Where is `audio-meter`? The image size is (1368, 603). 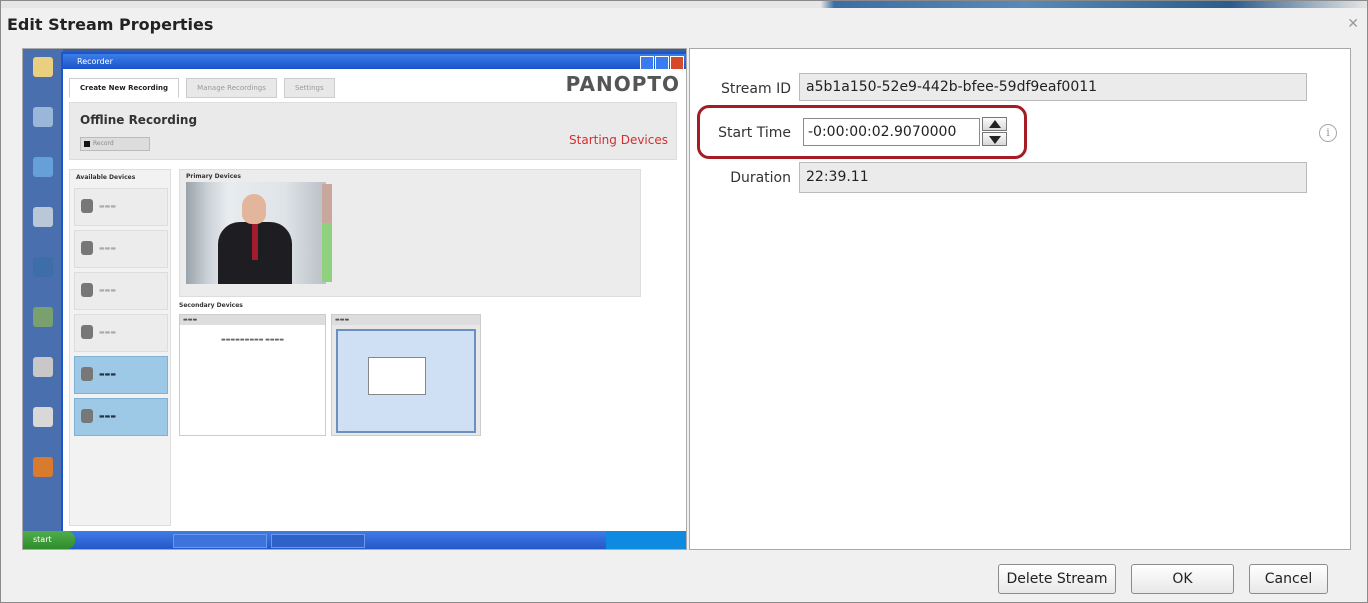
audio-meter is located at coordinates (327, 233).